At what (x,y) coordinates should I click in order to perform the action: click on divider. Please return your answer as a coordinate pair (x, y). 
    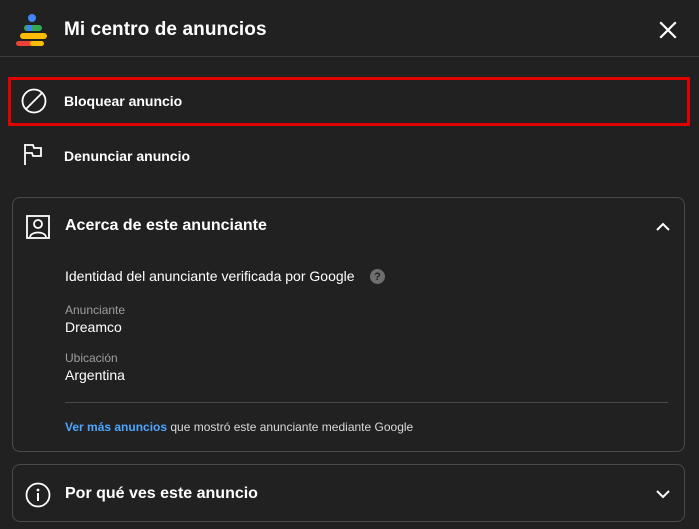
    Looking at the image, I should click on (366, 402).